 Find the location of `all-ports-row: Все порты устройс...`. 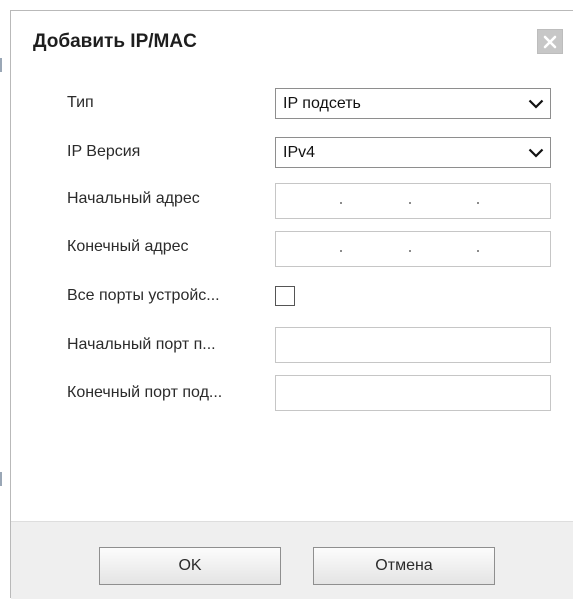

all-ports-row: Все порты устройс... is located at coordinates (292, 296).